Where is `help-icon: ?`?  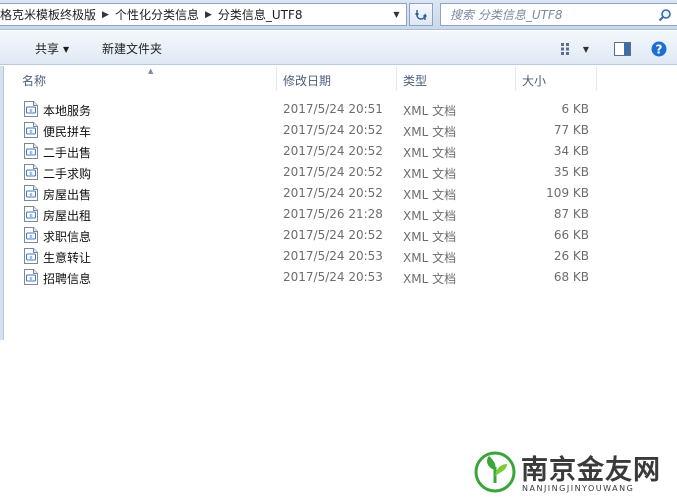
help-icon: ? is located at coordinates (658, 48).